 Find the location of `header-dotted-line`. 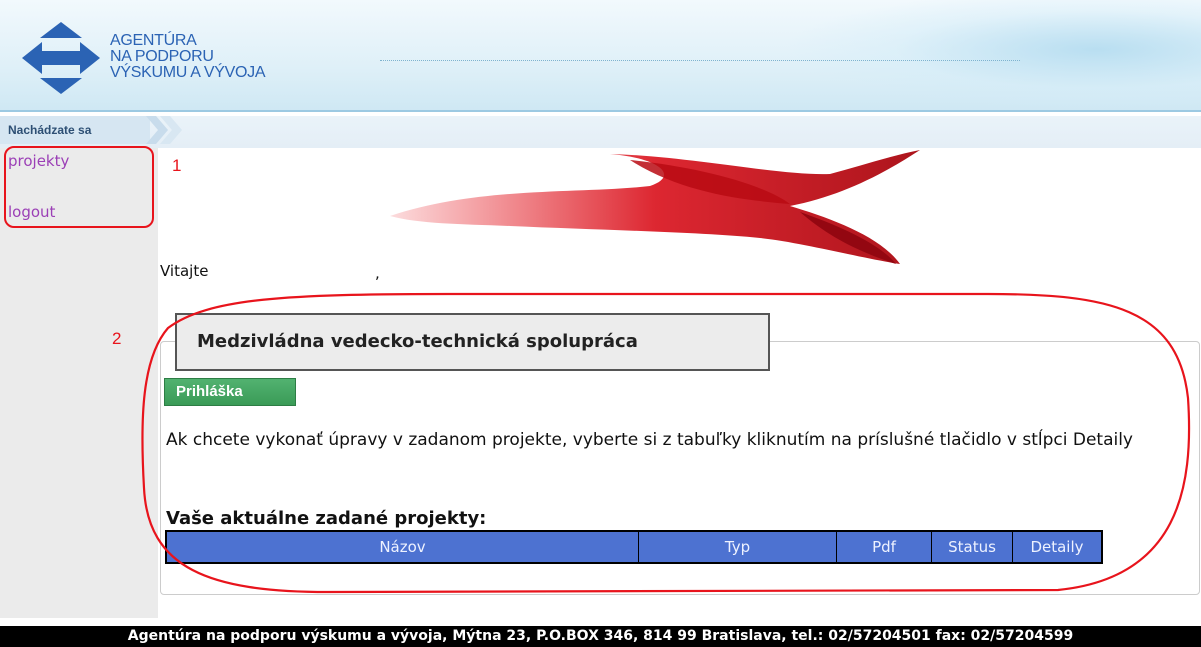

header-dotted-line is located at coordinates (700, 60).